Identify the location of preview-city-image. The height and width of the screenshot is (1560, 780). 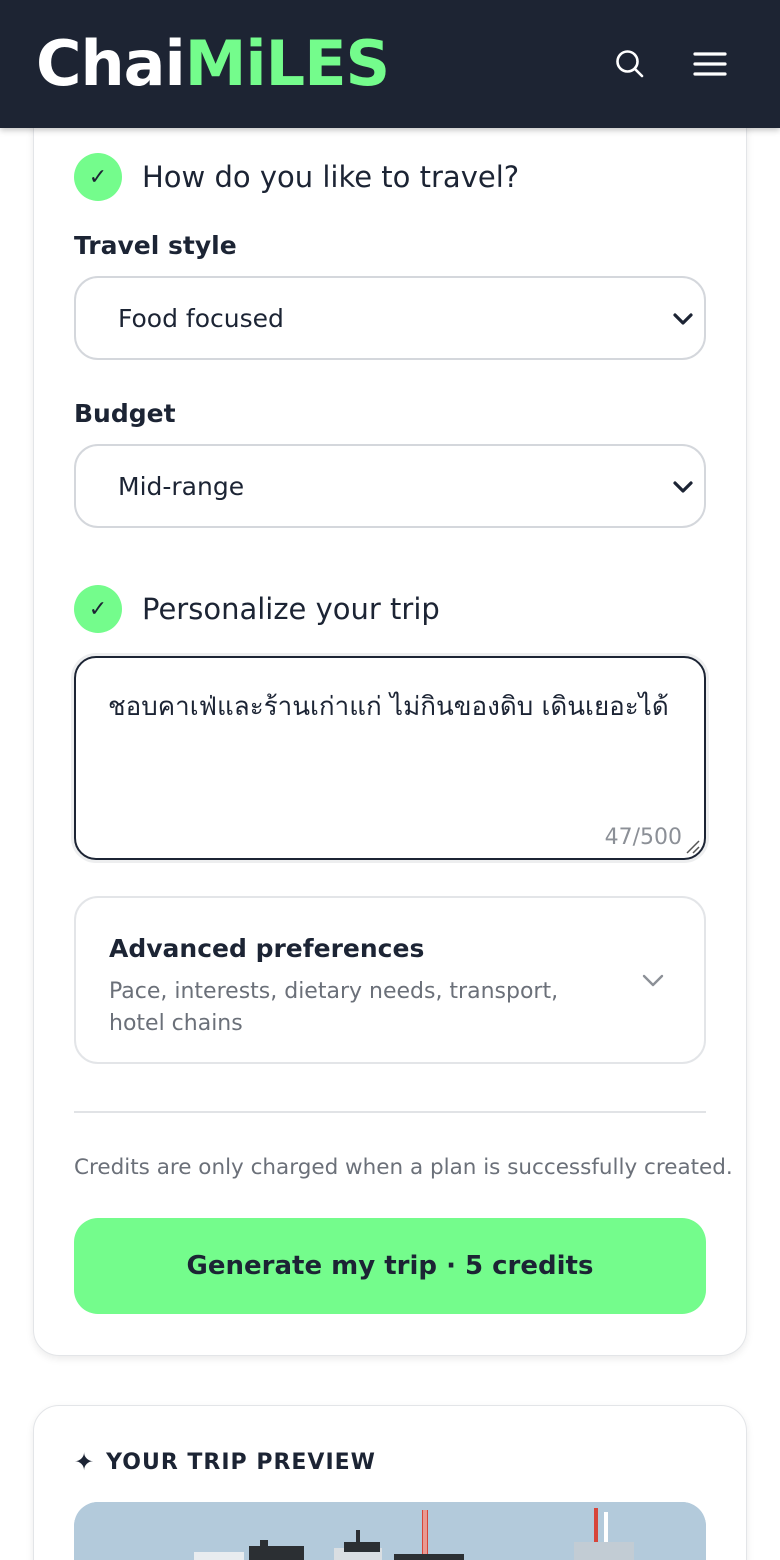
(390, 1531).